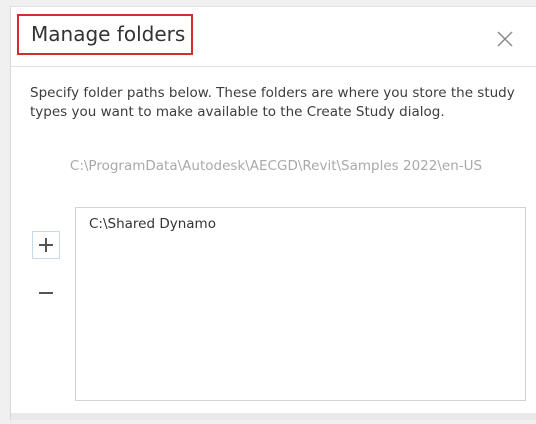 Image resolution: width=536 pixels, height=424 pixels. I want to click on folder-list-item: C:\Shared Dynamo, so click(152, 224).